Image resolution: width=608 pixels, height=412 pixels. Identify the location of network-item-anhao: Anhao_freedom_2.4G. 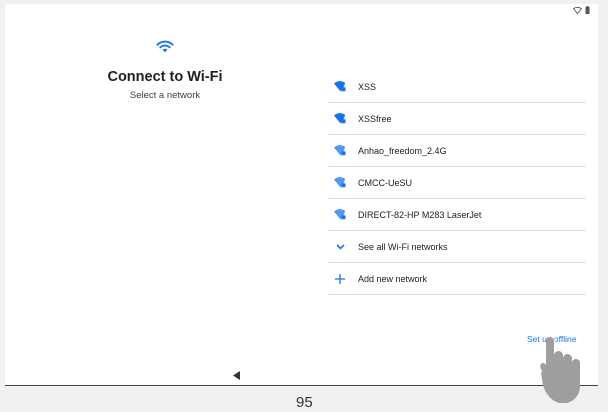
(457, 151).